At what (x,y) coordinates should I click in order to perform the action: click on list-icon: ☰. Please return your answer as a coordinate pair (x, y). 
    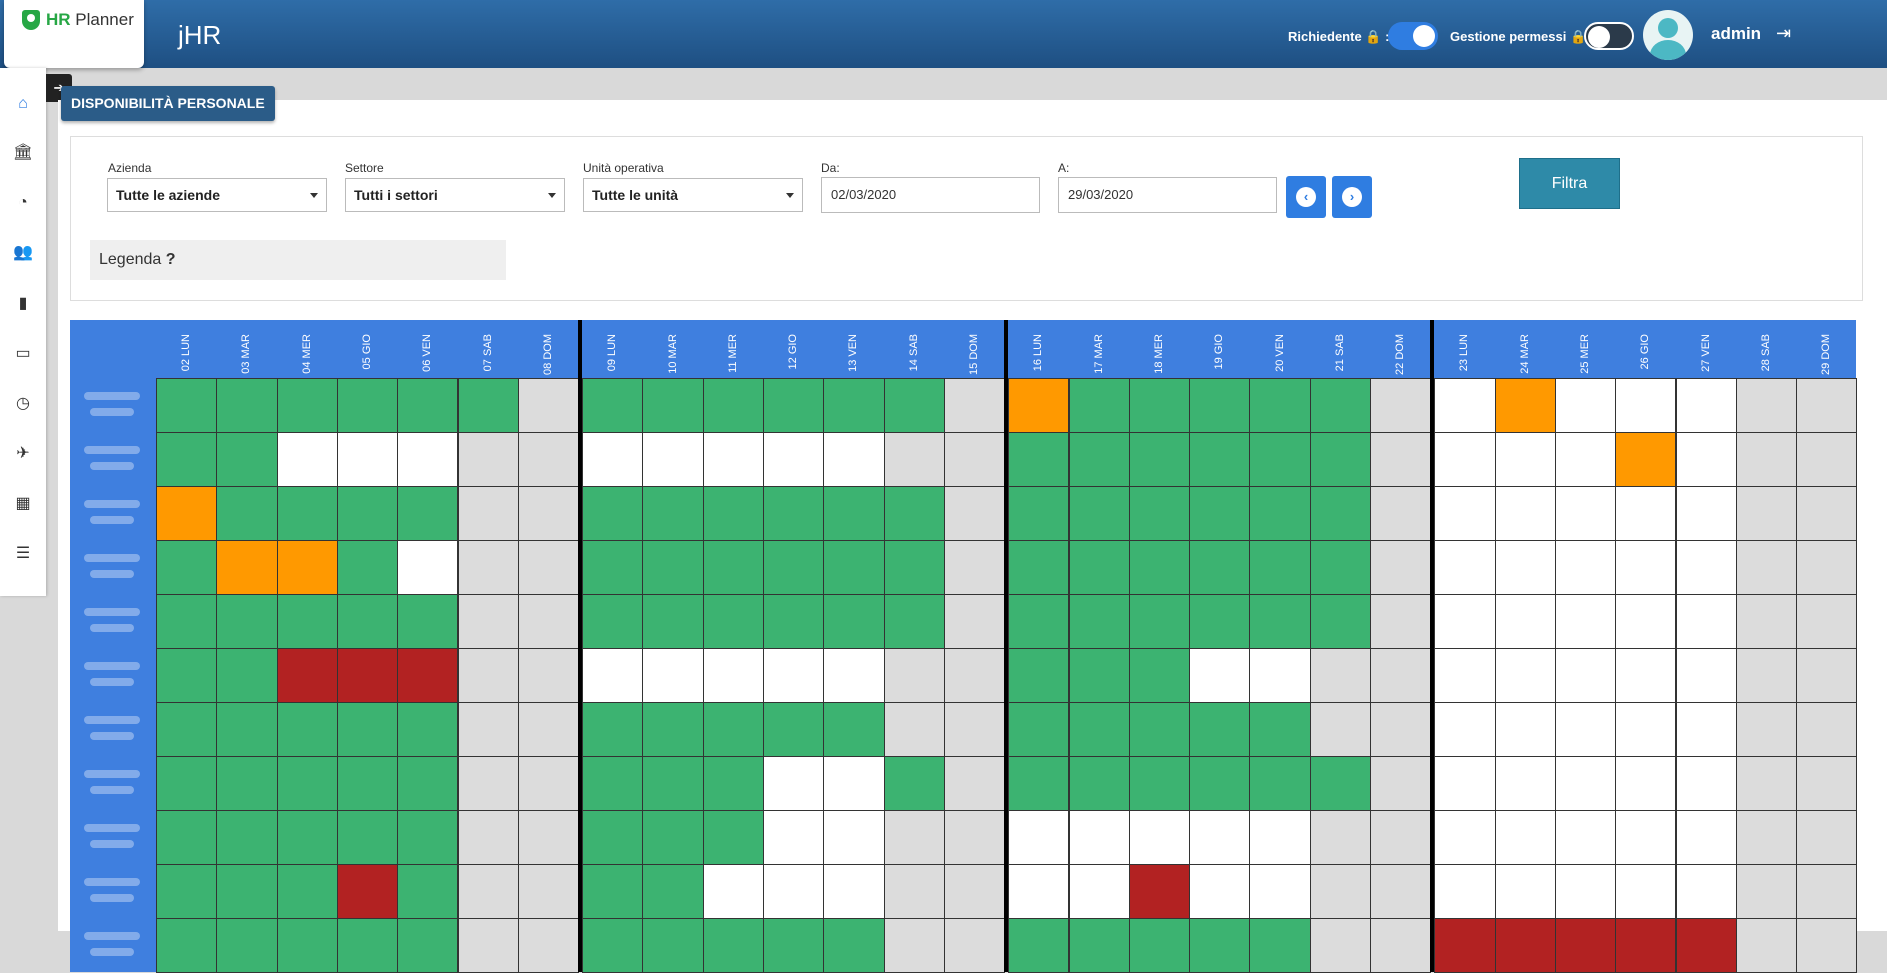
    Looking at the image, I should click on (23, 554).